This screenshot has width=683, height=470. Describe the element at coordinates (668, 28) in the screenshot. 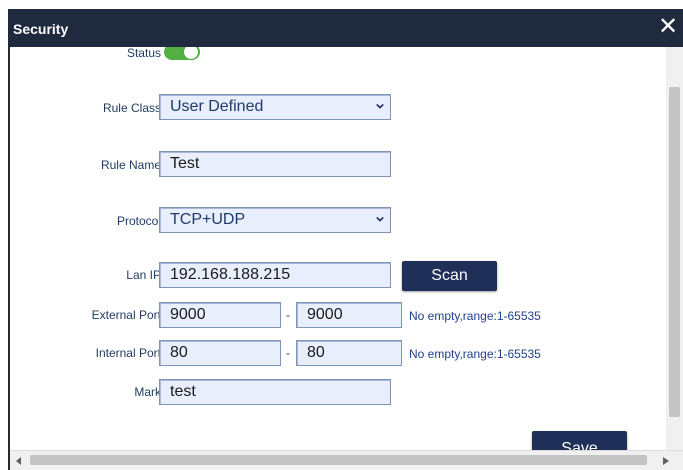

I see `close-icon: ✕` at that location.